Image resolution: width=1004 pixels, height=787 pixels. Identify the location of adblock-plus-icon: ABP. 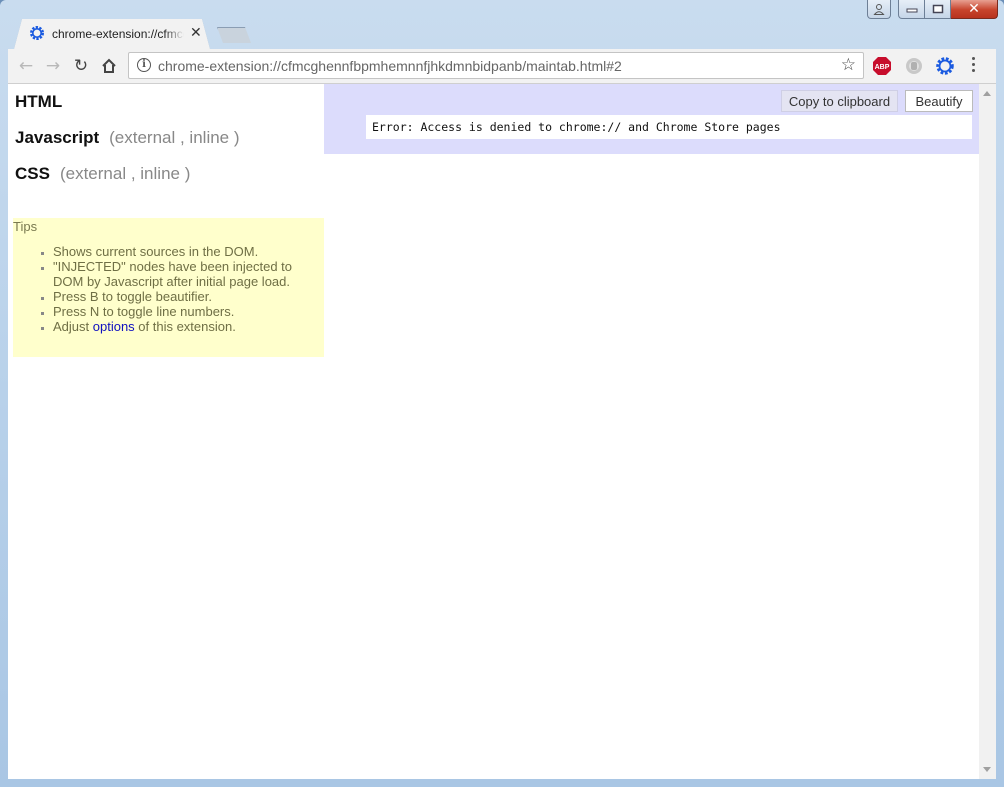
(882, 66).